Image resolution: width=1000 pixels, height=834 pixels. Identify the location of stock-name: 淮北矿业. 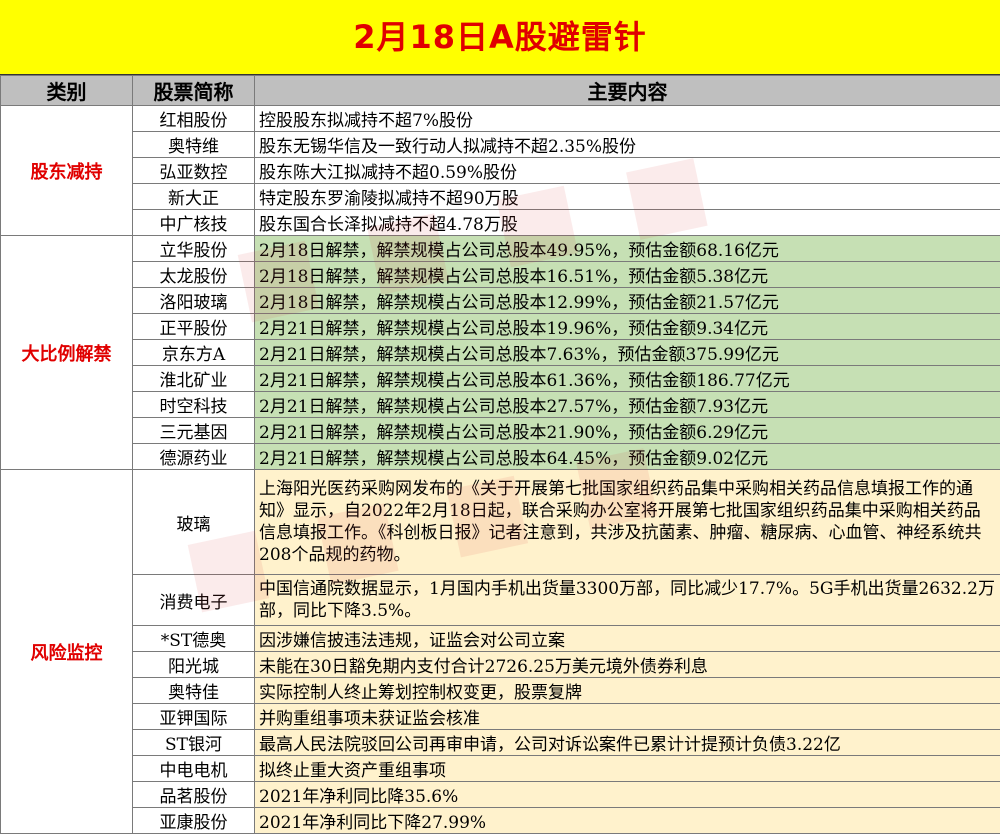
(194, 379).